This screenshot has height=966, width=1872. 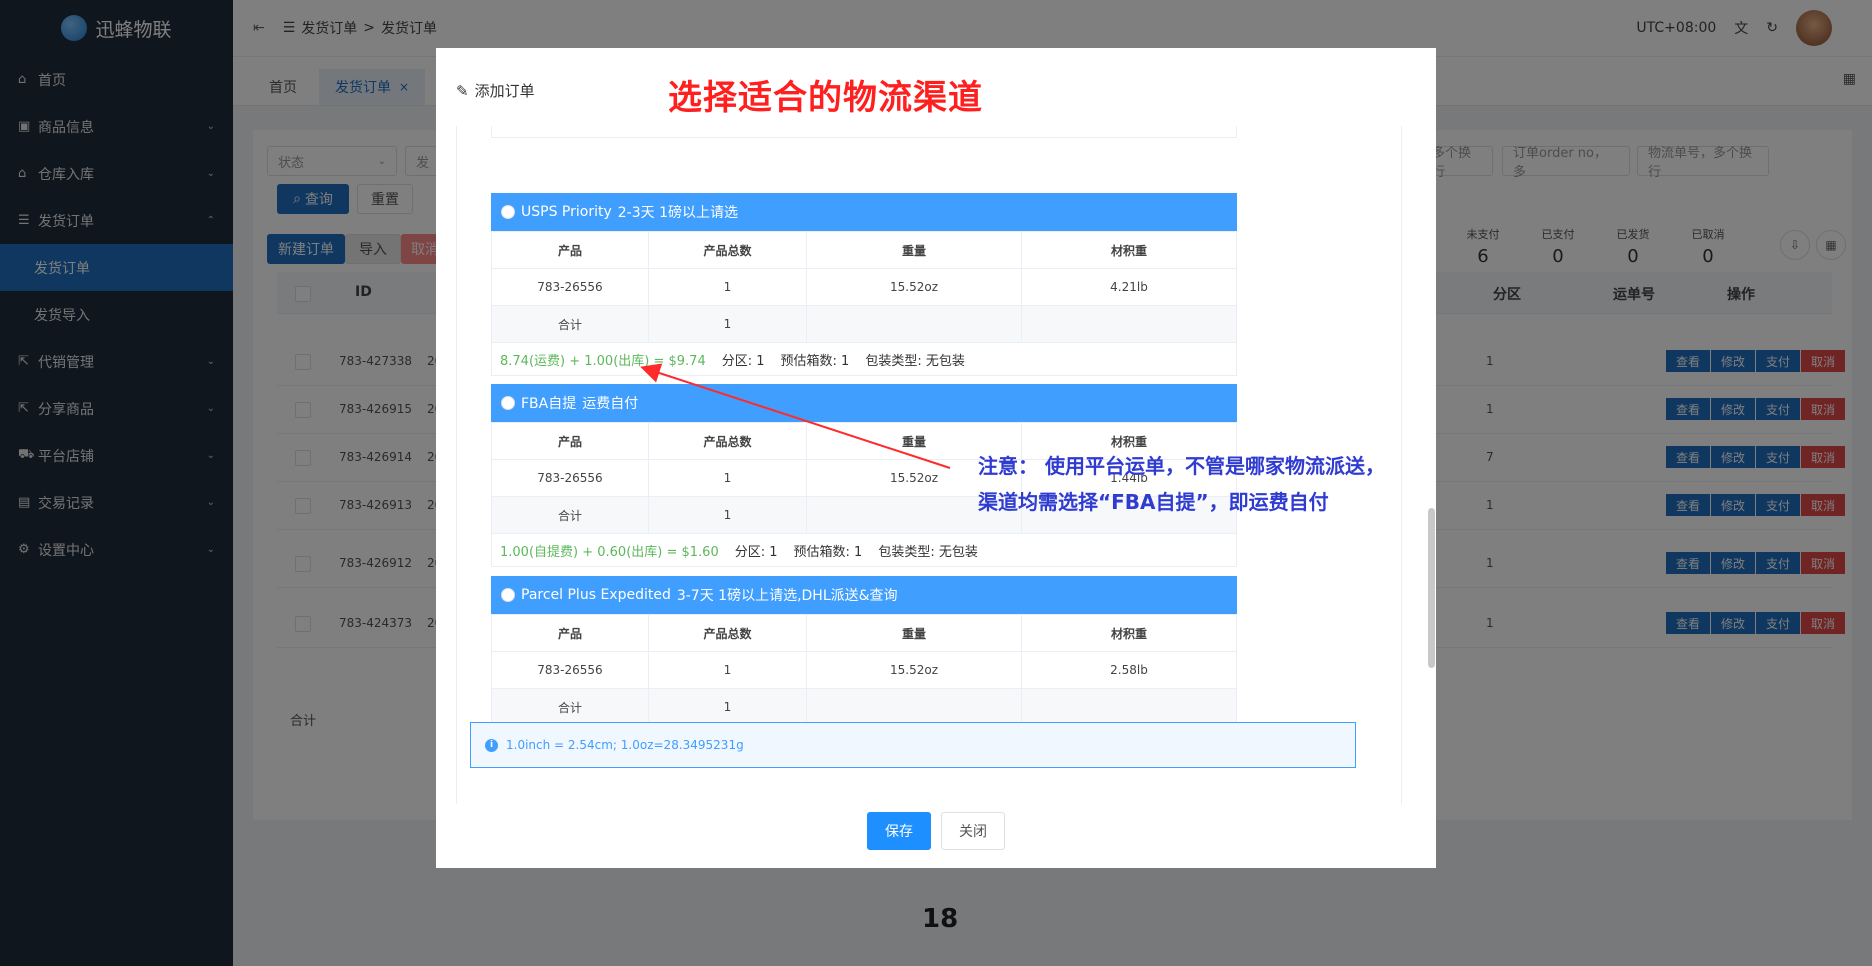 I want to click on page-number: 18, so click(x=940, y=919).